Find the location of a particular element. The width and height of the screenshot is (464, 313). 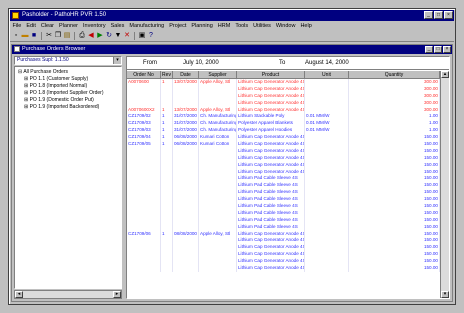

tree-item: ⊞ PO 1.1 (Customer Supply) is located at coordinates (68, 79).